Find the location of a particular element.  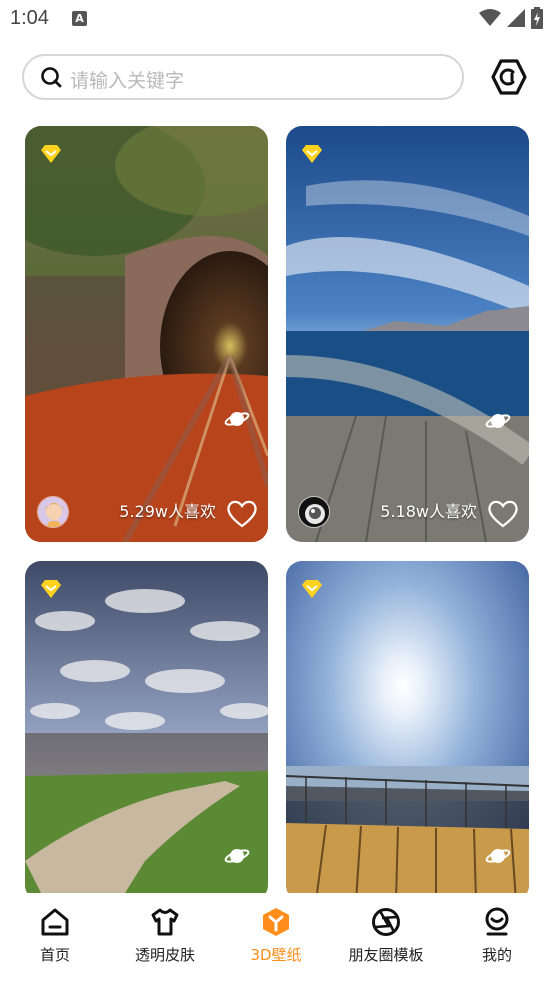

status-time: 1:04 is located at coordinates (29, 18).